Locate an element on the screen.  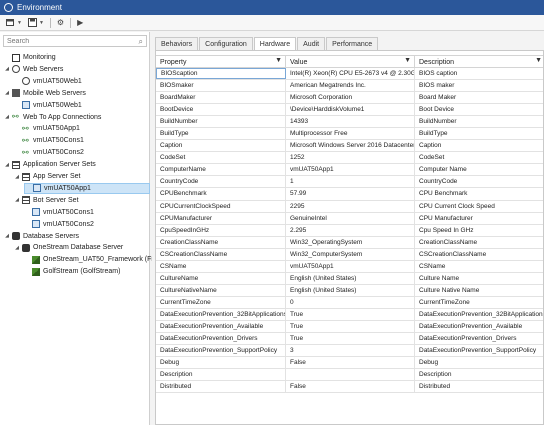
property-cell: CountryCode is located at coordinates (221, 182).